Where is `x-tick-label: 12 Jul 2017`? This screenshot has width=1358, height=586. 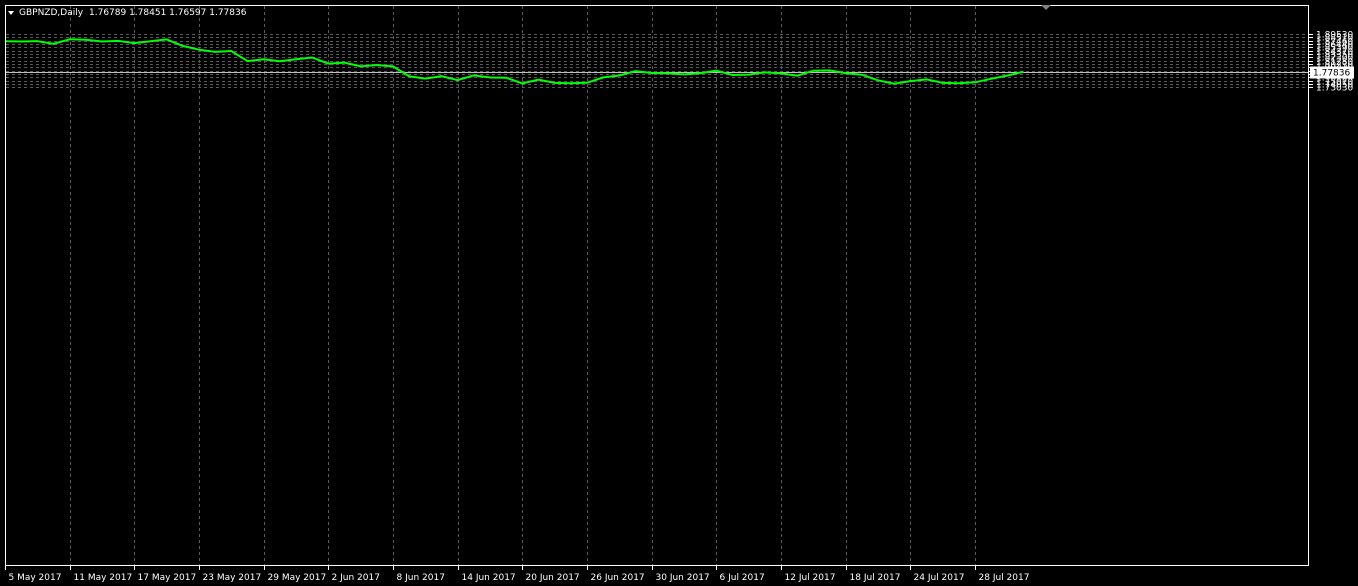 x-tick-label: 12 Jul 2017 is located at coordinates (810, 578).